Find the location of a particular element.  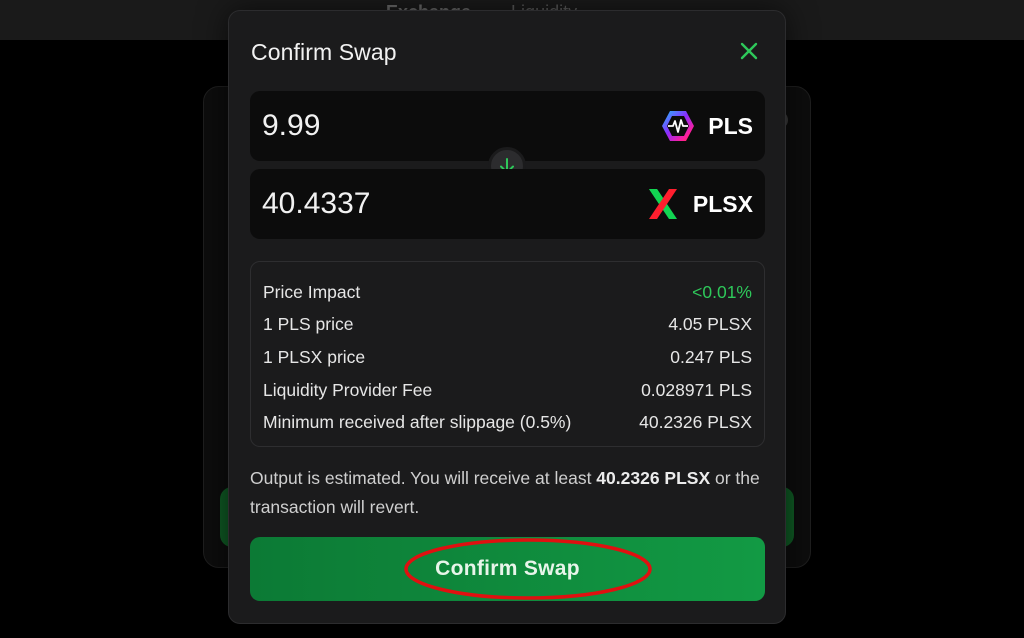

confirm-swap-button: Confirm Swap is located at coordinates (507, 569).